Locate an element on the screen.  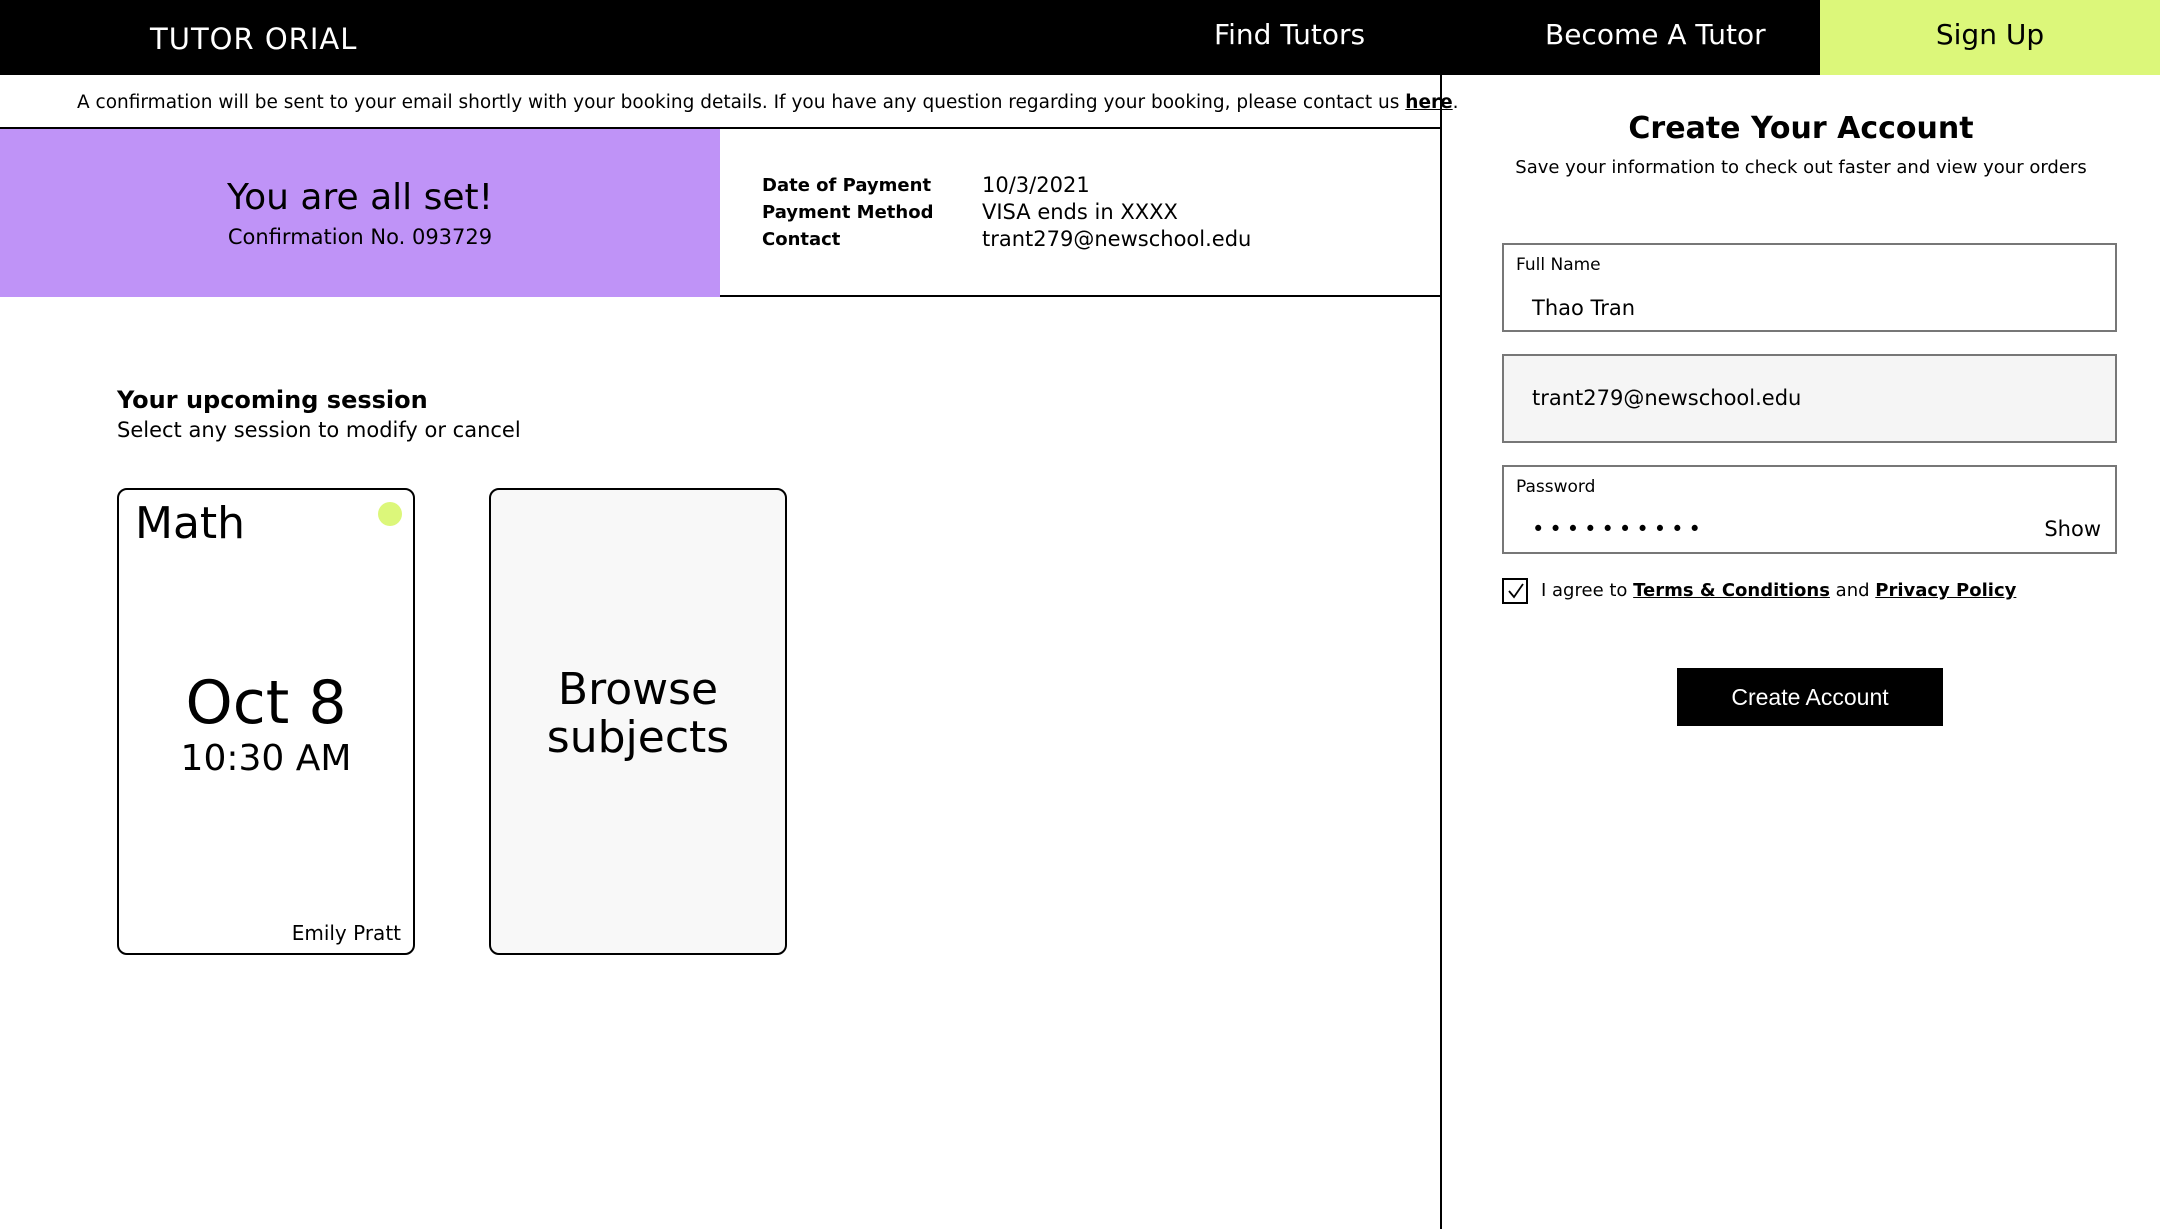
logo: TUTOR ORIAL is located at coordinates (253, 39).